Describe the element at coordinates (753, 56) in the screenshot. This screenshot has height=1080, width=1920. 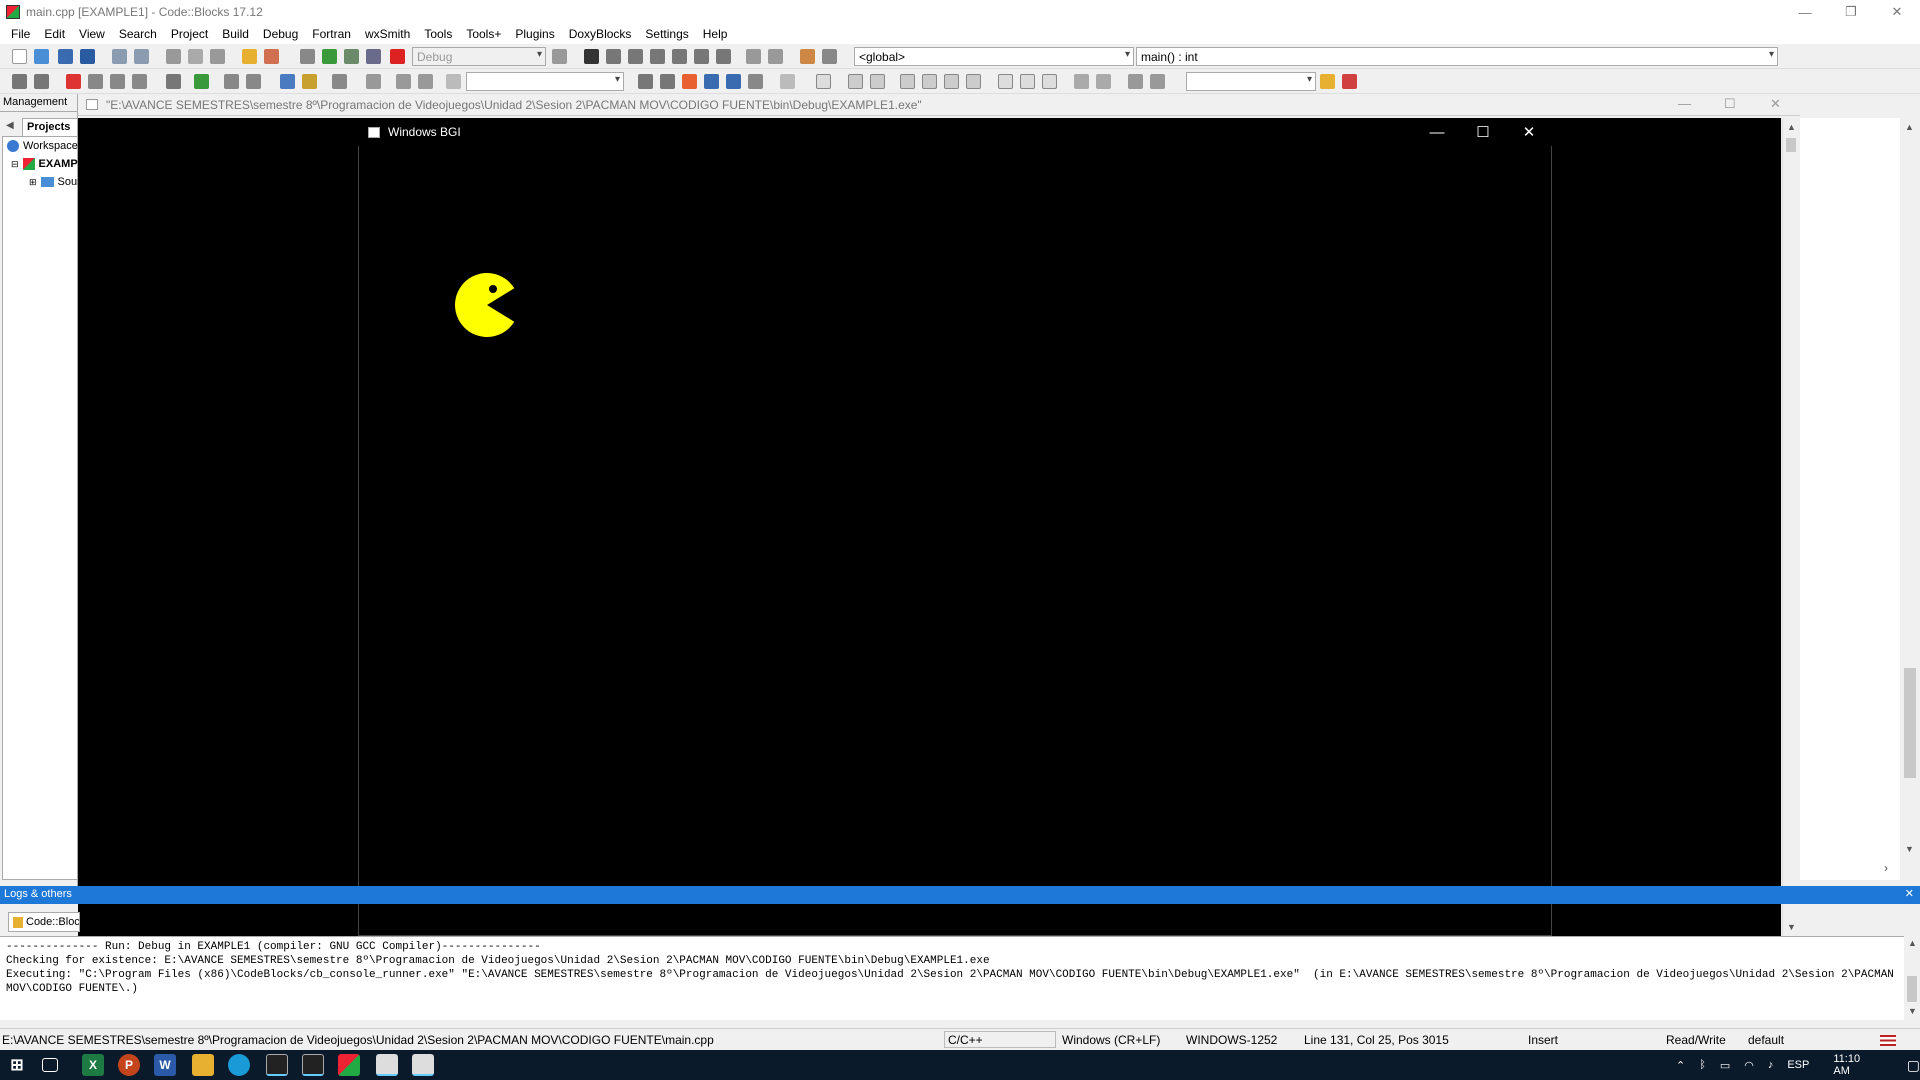
I see `pause-icon` at that location.